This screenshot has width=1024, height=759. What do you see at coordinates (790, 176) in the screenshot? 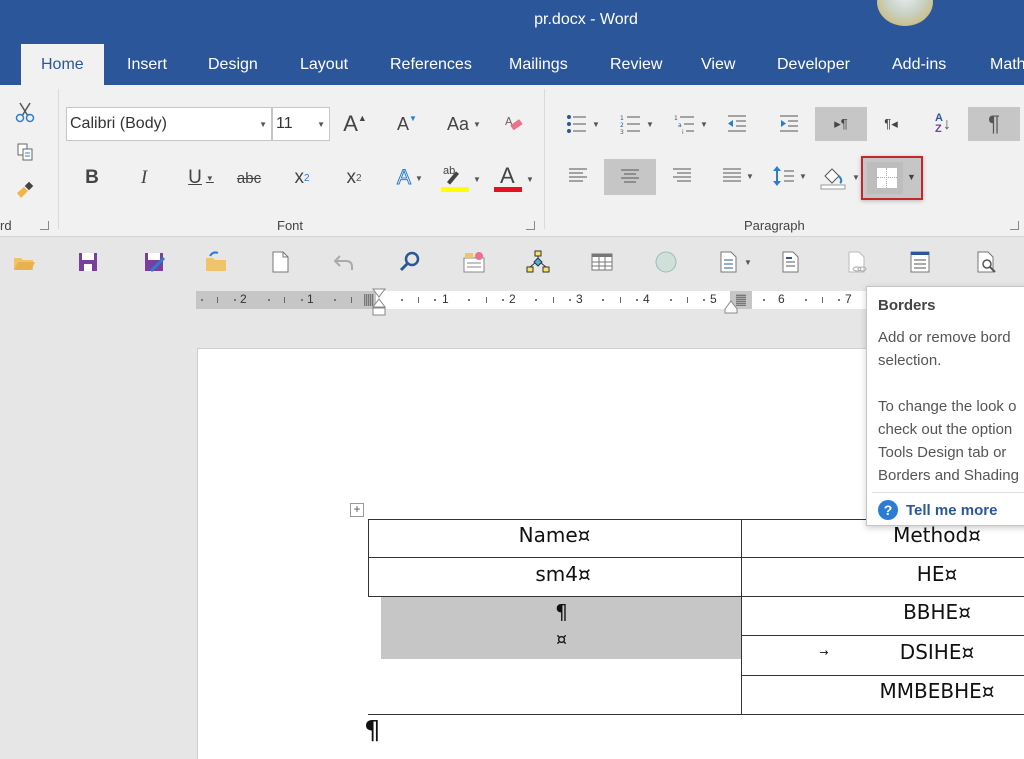
I see `line-spacing-button: ▼` at bounding box center [790, 176].